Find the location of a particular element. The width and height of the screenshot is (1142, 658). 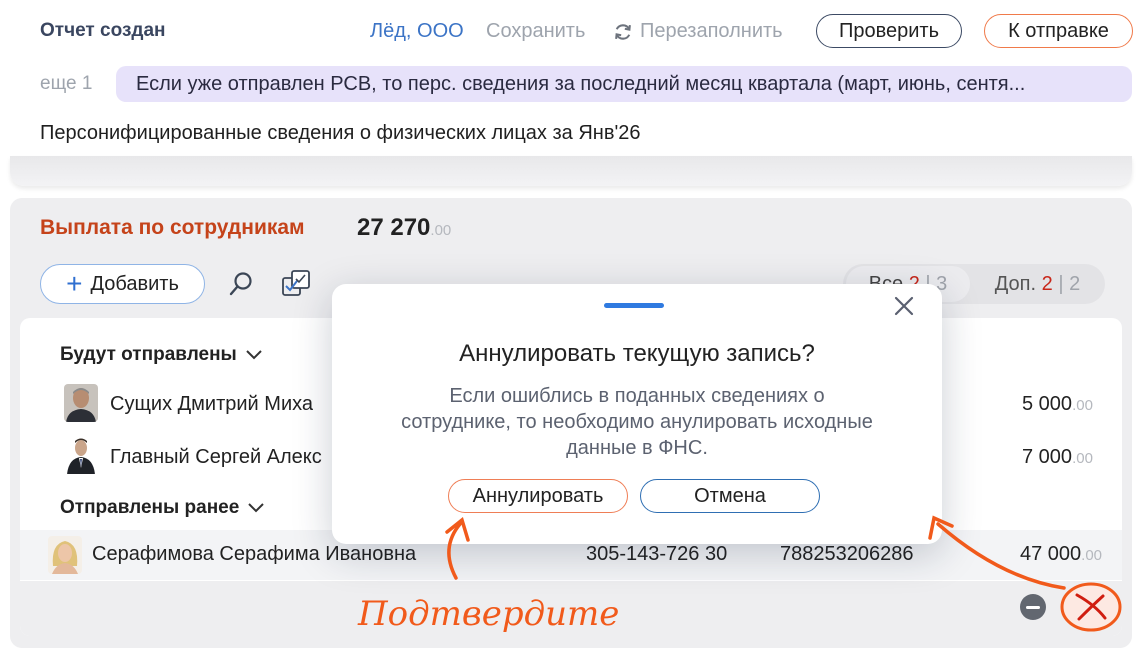

row-name: Серафимова Серафима Ивановна is located at coordinates (254, 554).